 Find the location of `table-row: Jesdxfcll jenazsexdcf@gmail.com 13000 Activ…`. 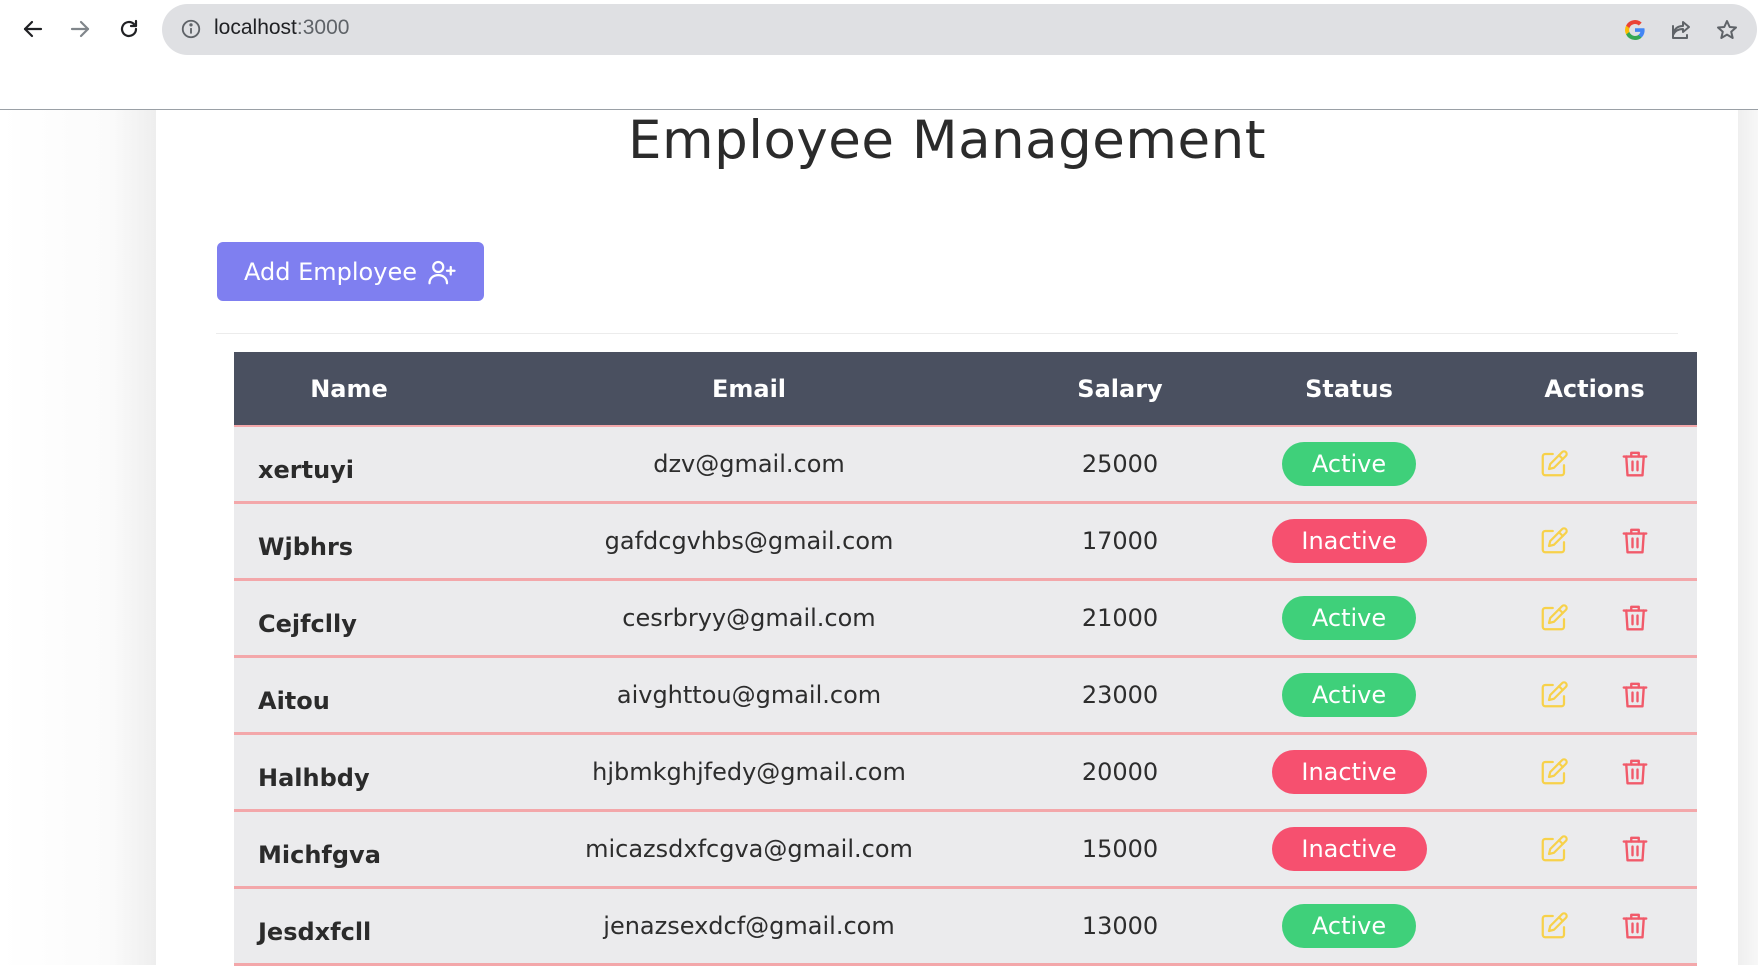

table-row: Jesdxfcll jenazsexdcf@gmail.com 13000 Activ… is located at coordinates (965, 926).